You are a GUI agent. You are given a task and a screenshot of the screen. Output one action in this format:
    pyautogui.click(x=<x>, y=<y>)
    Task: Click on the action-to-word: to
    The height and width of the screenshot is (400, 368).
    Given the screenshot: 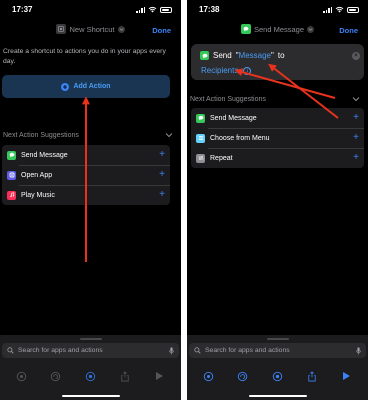 What is the action you would take?
    pyautogui.click(x=281, y=55)
    